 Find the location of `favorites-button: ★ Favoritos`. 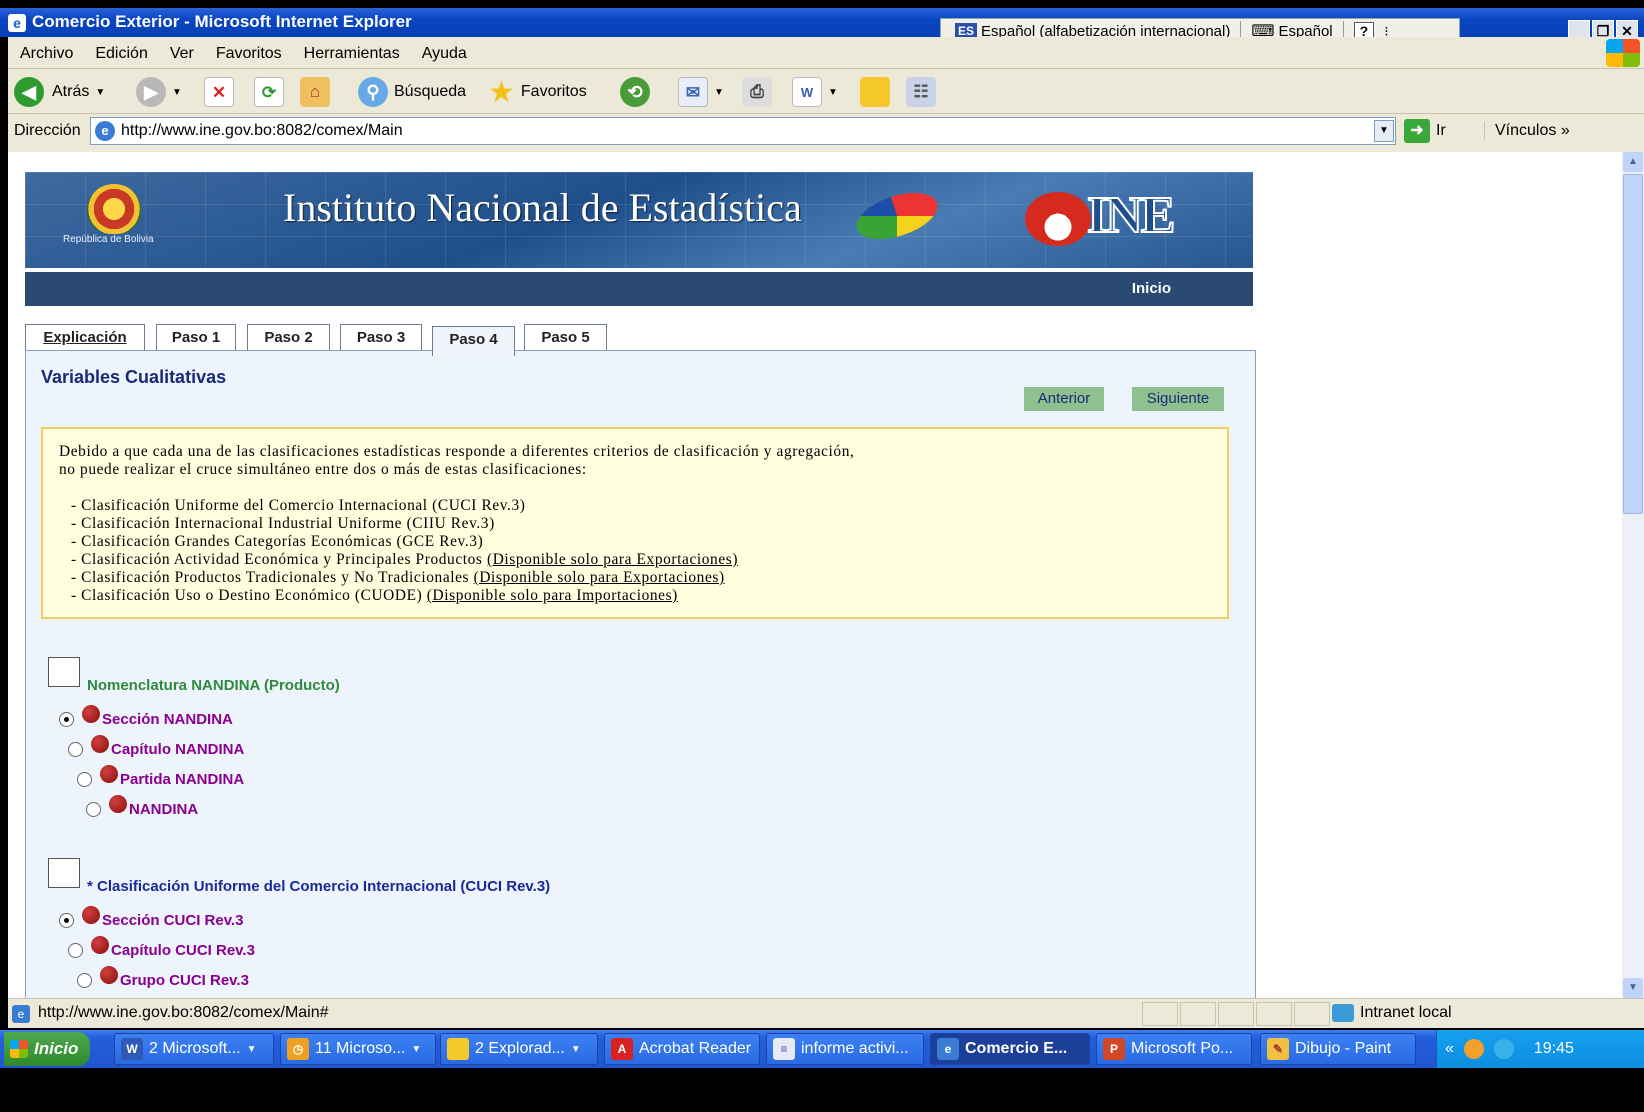

favorites-button: ★ Favoritos is located at coordinates (537, 92).